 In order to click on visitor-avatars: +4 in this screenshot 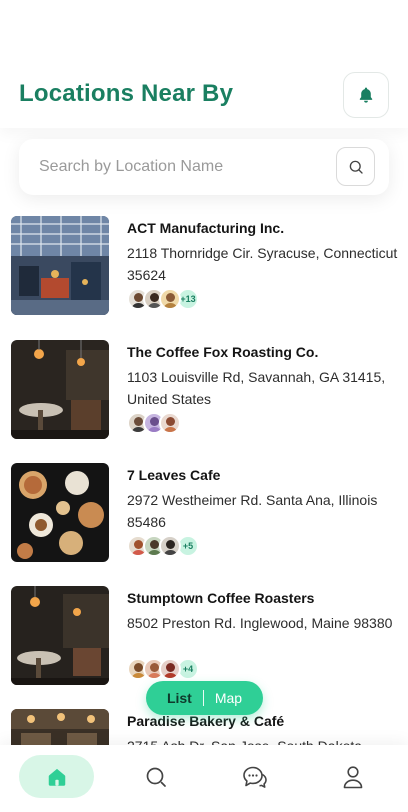, I will do `click(163, 669)`.